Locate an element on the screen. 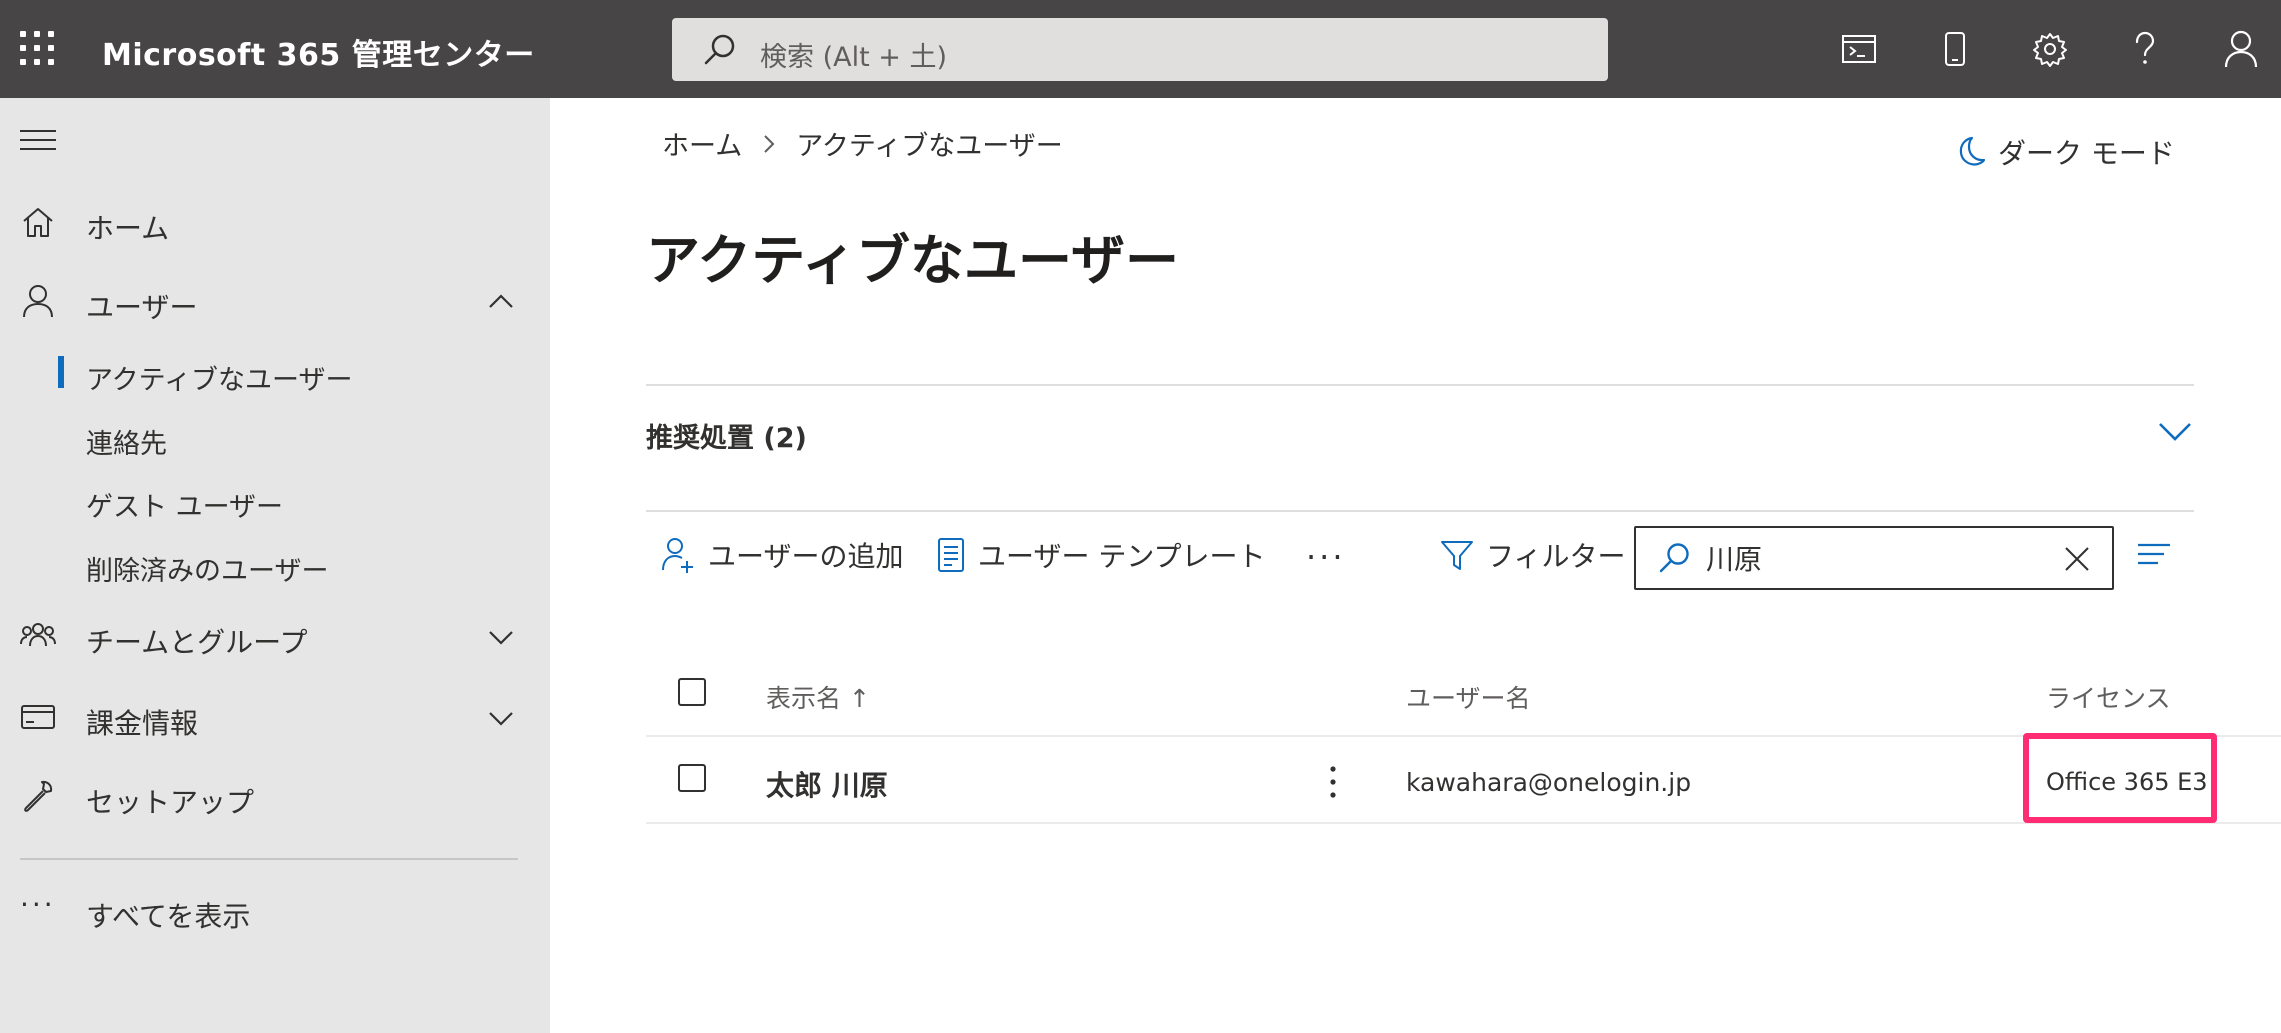 The height and width of the screenshot is (1033, 2281). credit-card-icon is located at coordinates (38, 717).